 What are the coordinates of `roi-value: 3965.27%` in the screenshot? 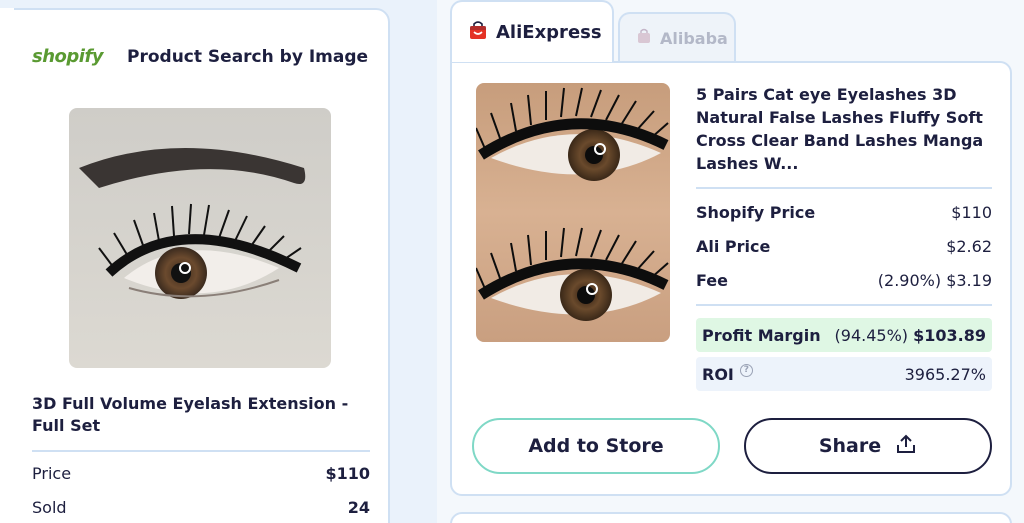 It's located at (945, 374).